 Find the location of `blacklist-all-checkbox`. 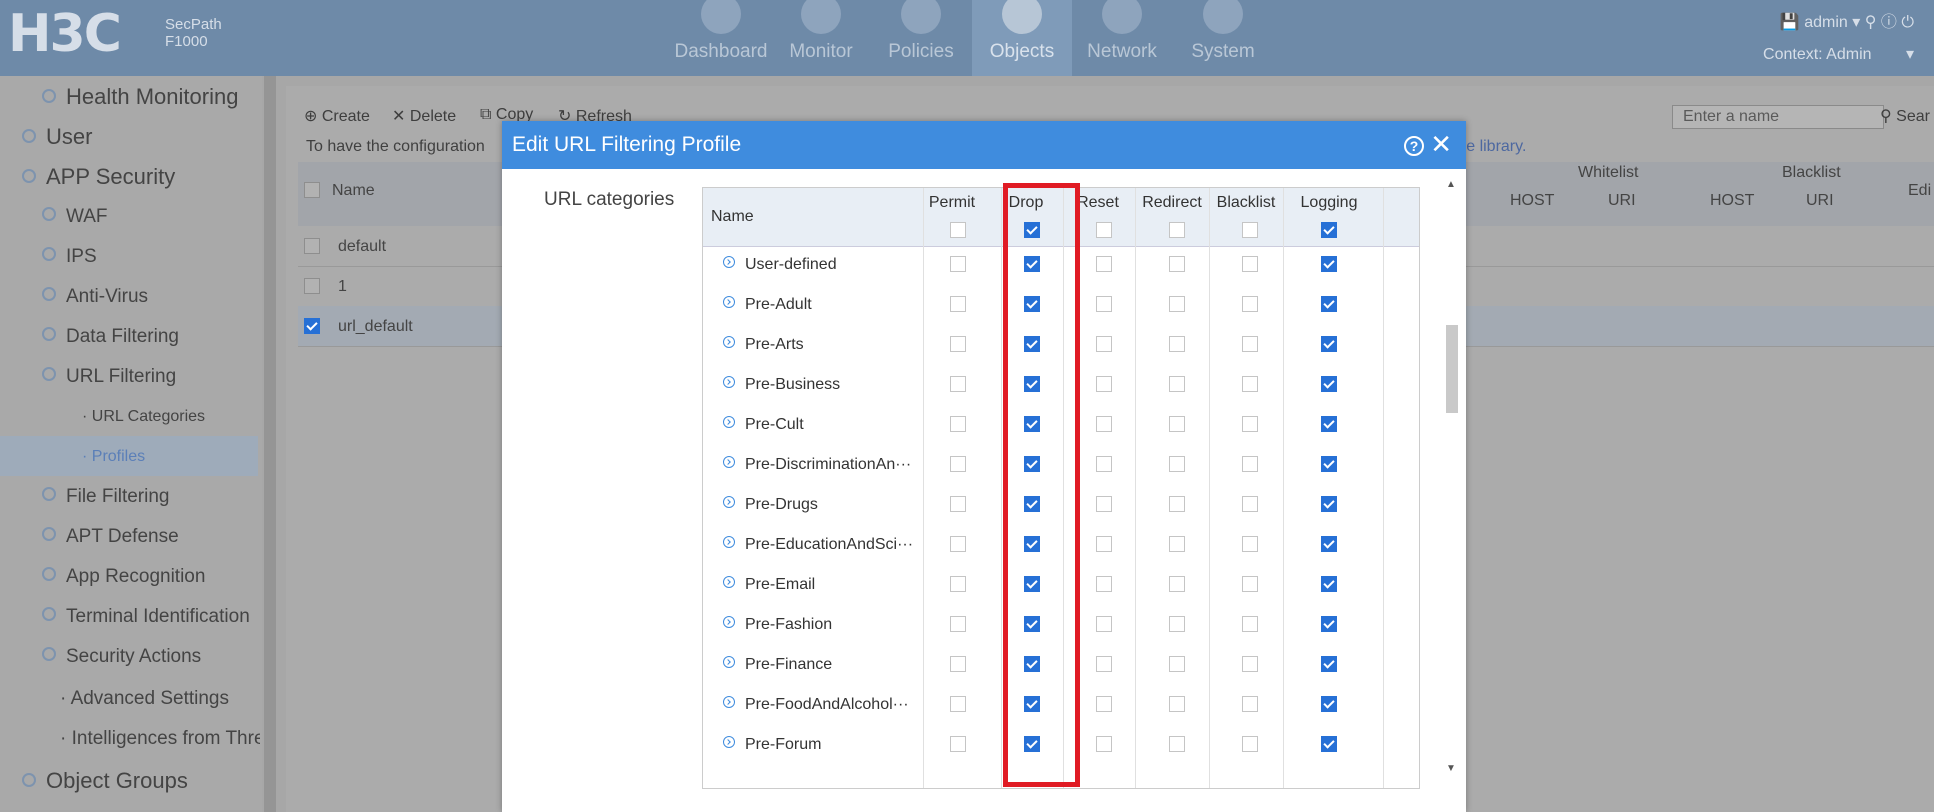

blacklist-all-checkbox is located at coordinates (1250, 230).